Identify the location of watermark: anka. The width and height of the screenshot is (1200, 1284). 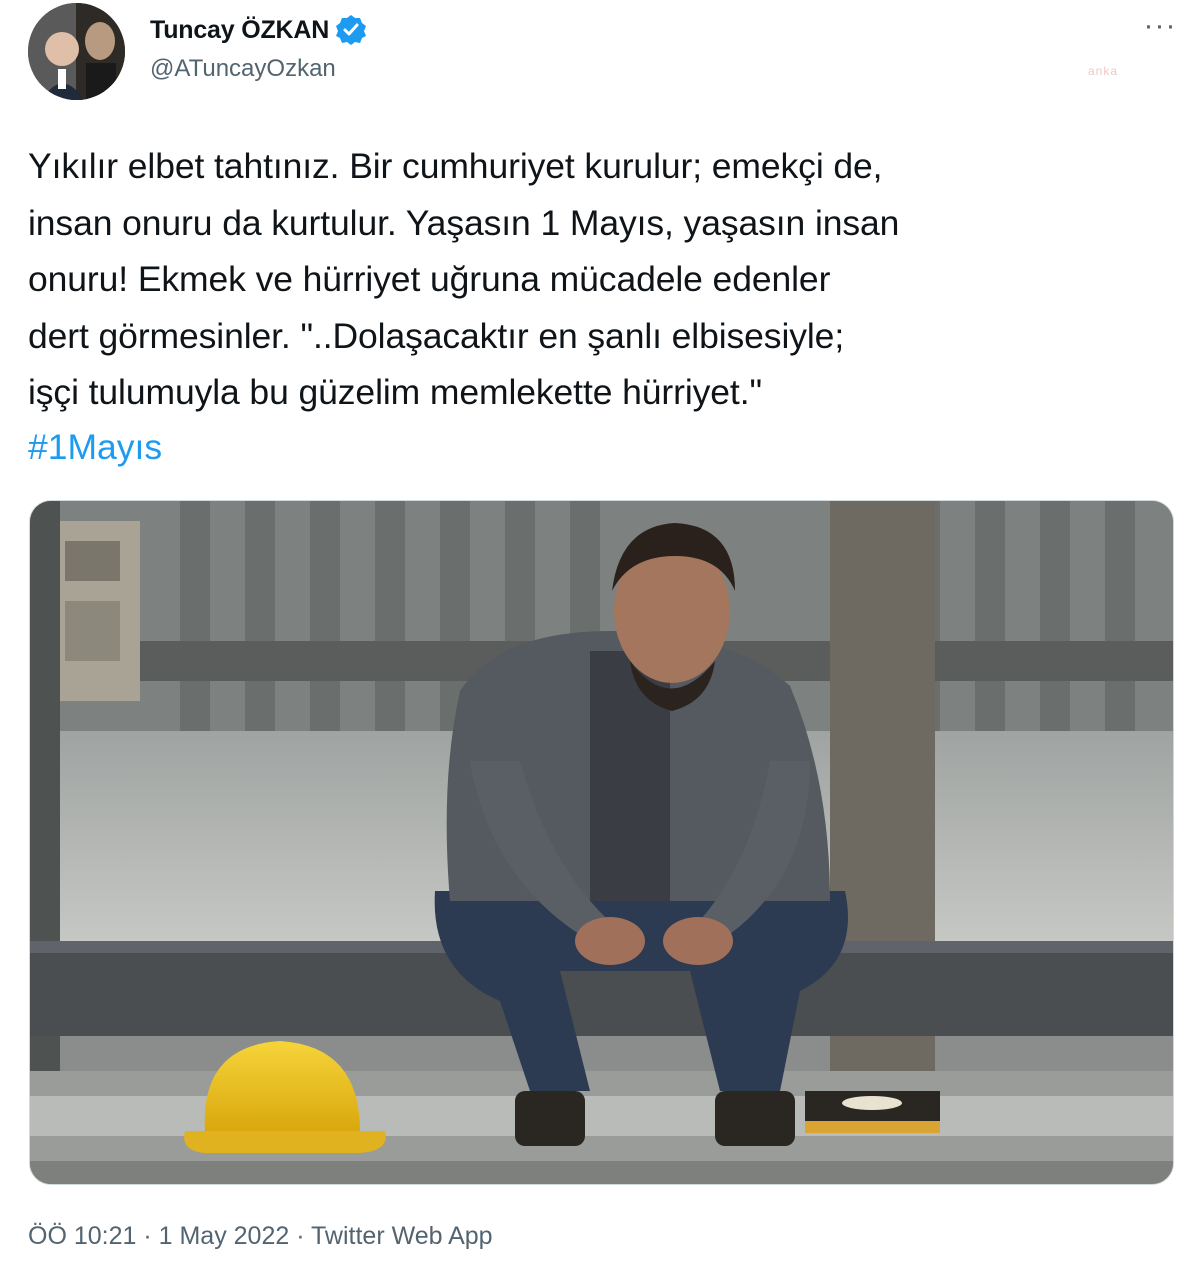
(1103, 71).